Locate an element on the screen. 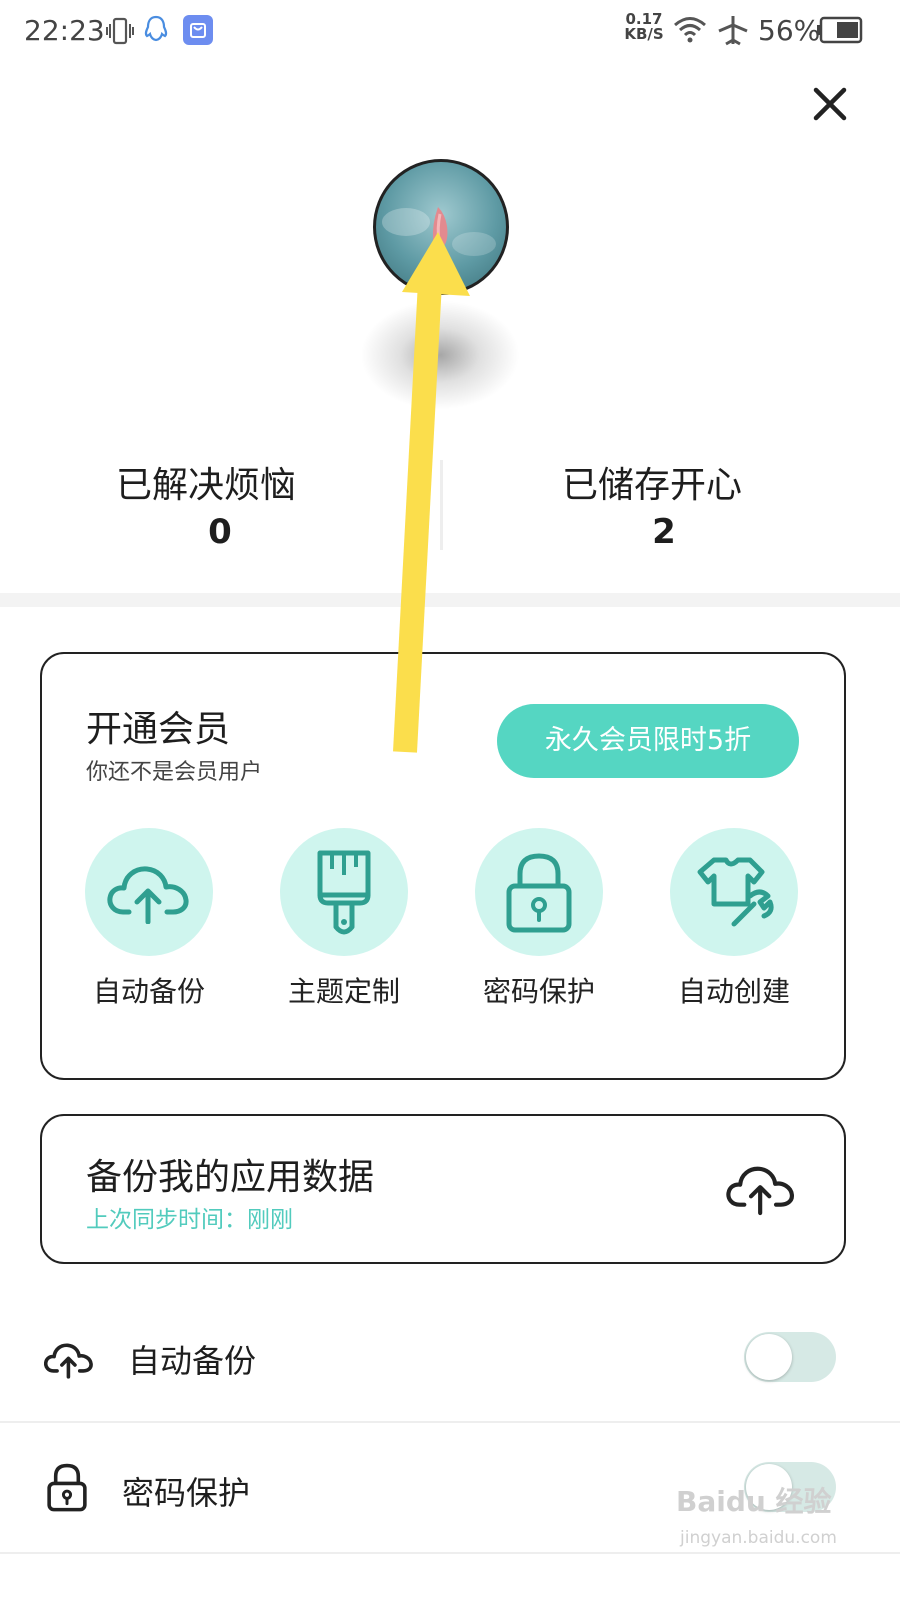 This screenshot has width=900, height=1600. feature-auto-backup: 自动备份 is located at coordinates (149, 919).